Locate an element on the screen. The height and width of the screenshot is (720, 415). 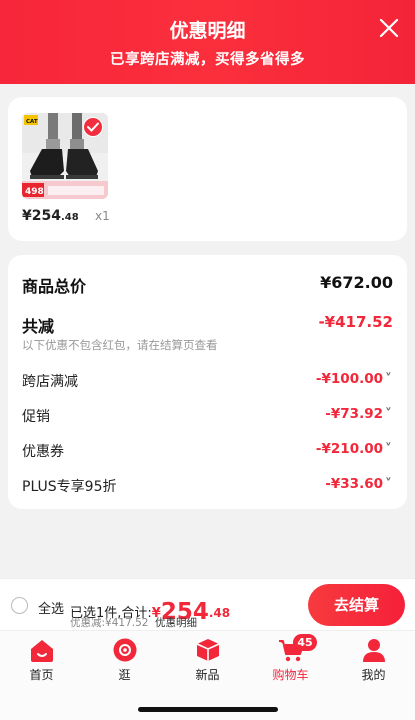
product-quantity: x1 is located at coordinates (102, 216).